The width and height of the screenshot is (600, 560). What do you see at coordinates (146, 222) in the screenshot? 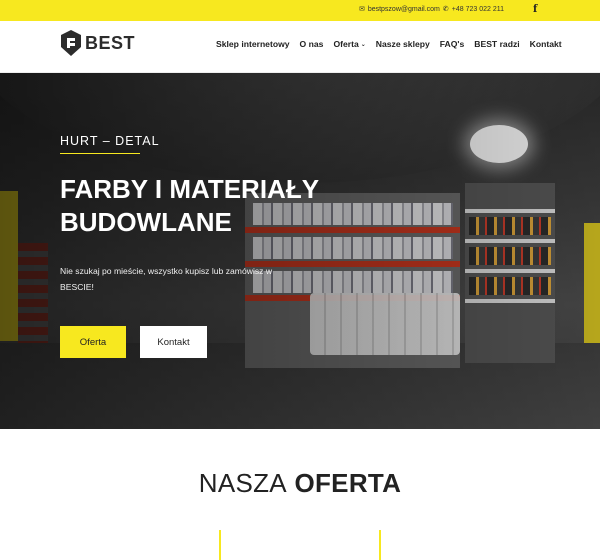
I see `hero-title-line2: BUDOWLANE` at bounding box center [146, 222].